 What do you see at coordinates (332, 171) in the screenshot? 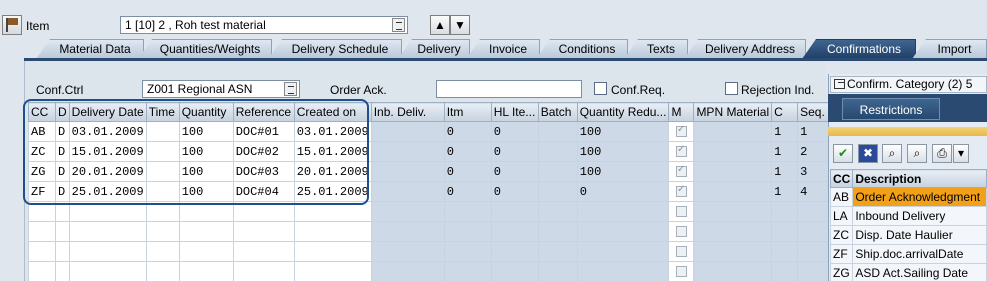
I see `cell-created: 20.01.2009` at bounding box center [332, 171].